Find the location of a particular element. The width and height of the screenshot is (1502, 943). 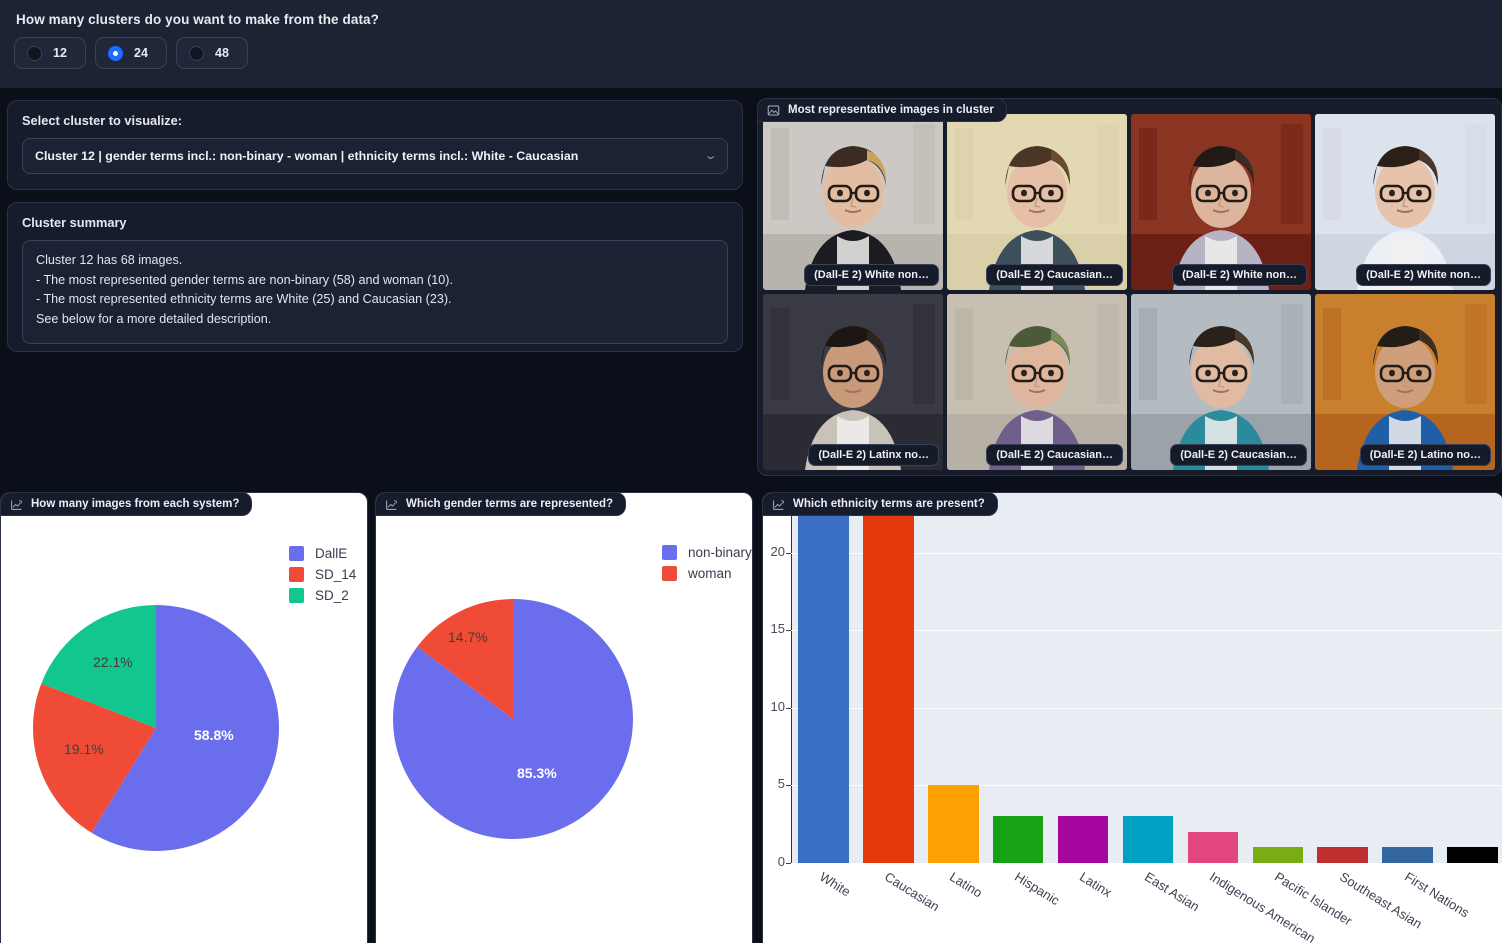

gallery-title: Most representative images in cluster is located at coordinates (891, 110).